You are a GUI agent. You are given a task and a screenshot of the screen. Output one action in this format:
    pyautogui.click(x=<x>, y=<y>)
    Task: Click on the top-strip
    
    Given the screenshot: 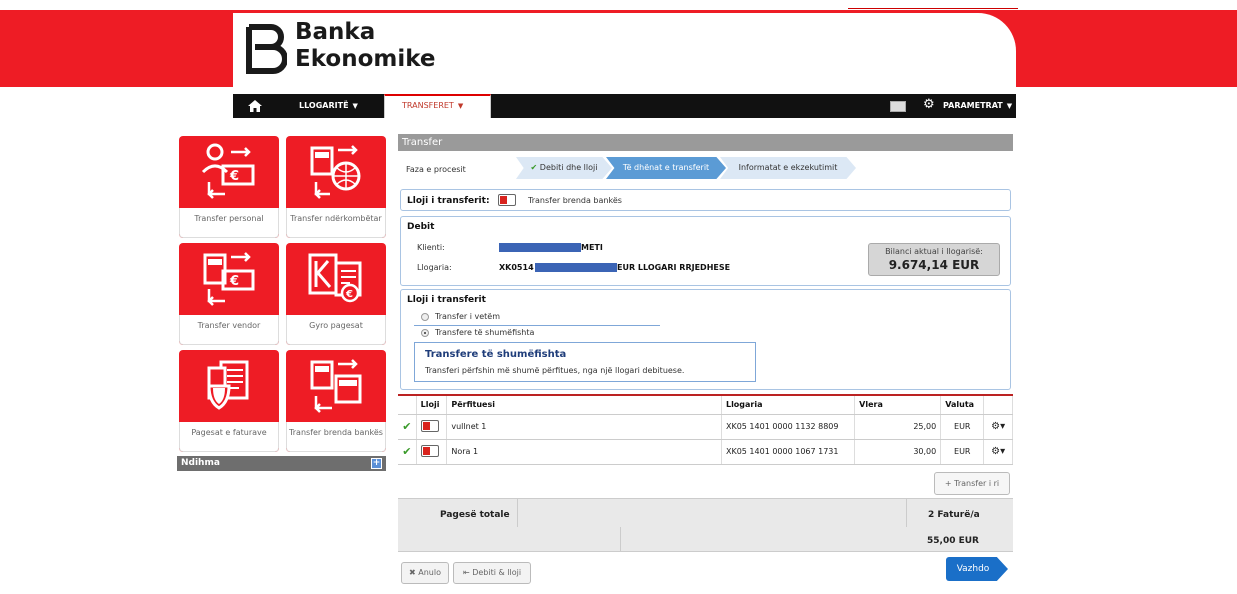 What is the action you would take?
    pyautogui.click(x=933, y=9)
    